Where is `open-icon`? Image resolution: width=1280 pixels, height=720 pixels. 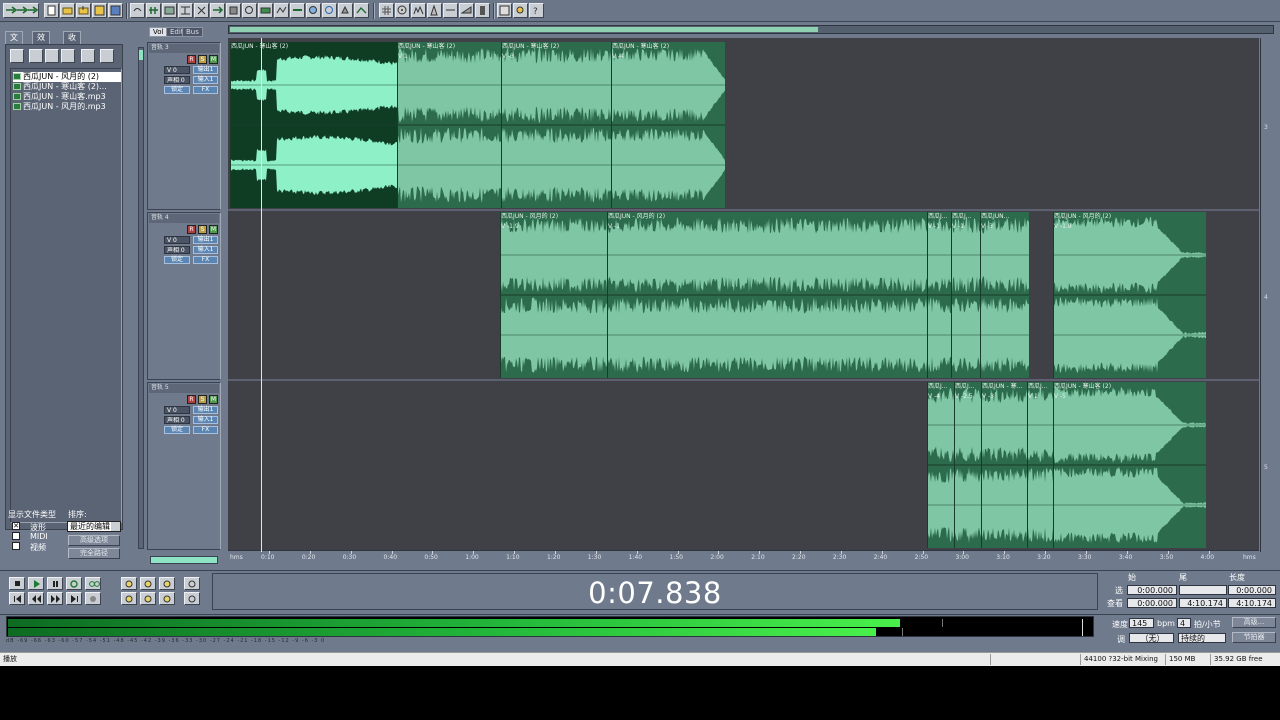
open-icon is located at coordinates (67, 10).